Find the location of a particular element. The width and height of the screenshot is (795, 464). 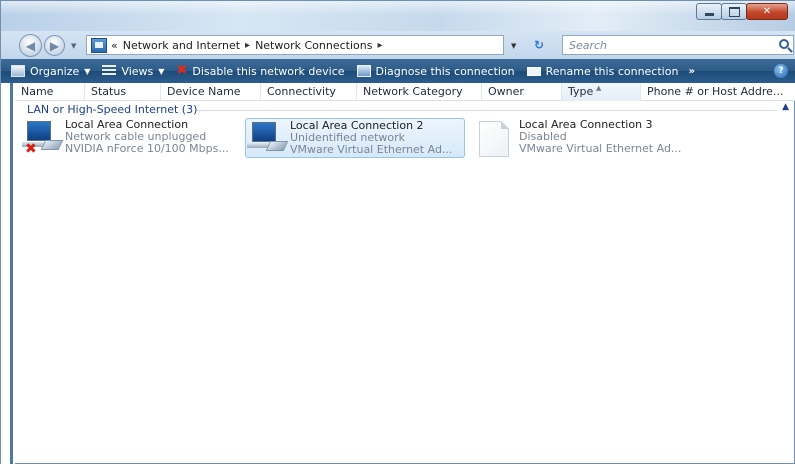

network-pc-icon is located at coordinates (268, 139).